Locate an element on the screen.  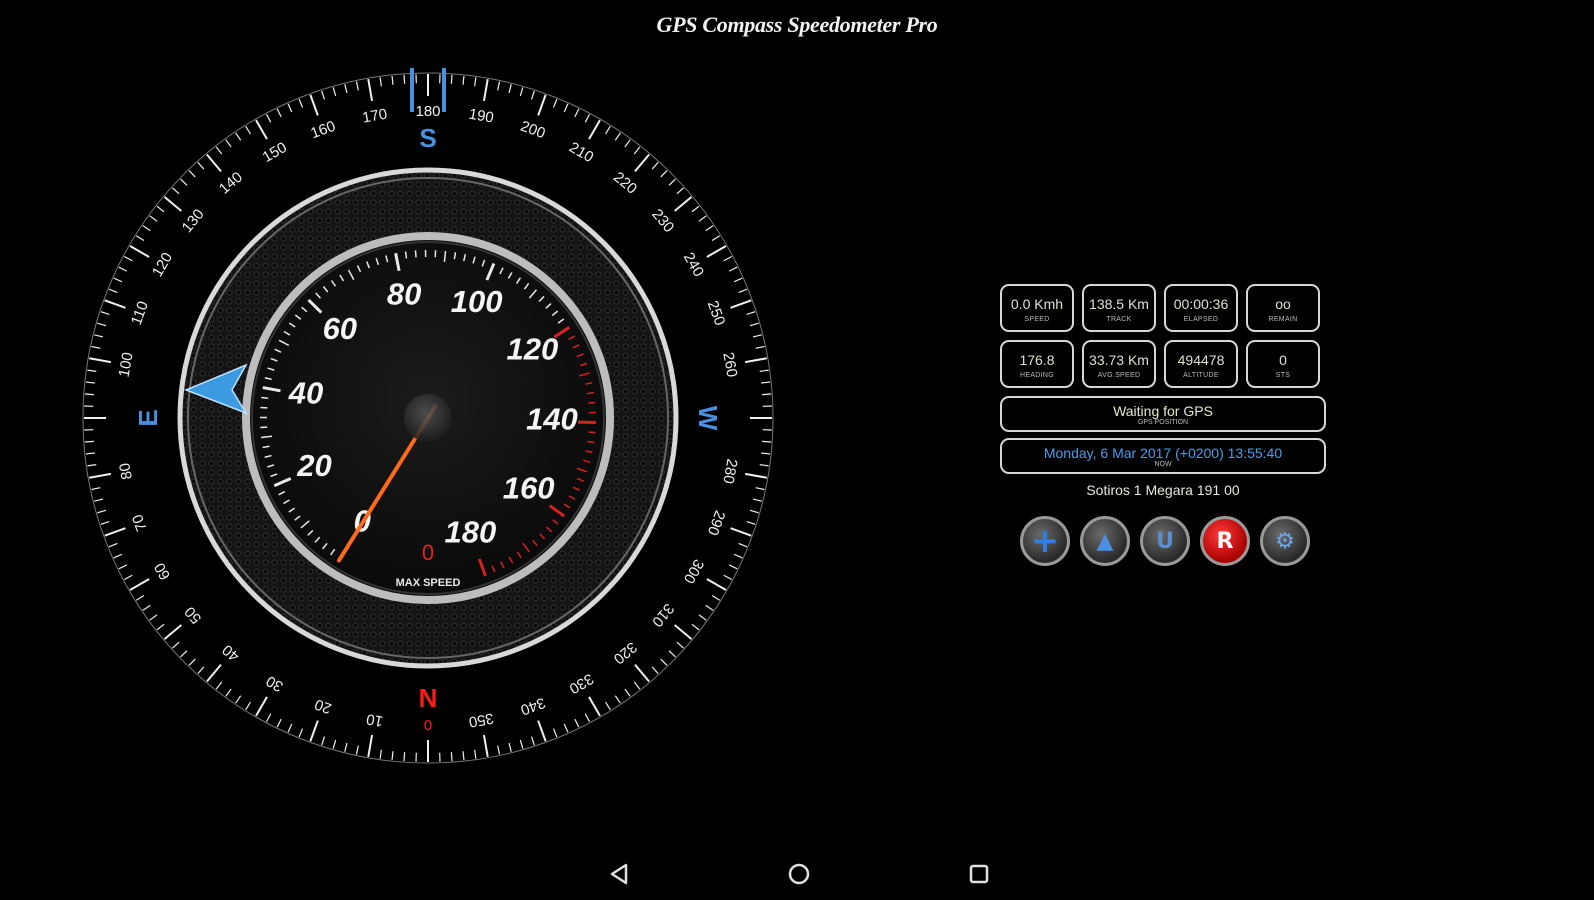
stat-value: 138.5 Km is located at coordinates (1119, 304).